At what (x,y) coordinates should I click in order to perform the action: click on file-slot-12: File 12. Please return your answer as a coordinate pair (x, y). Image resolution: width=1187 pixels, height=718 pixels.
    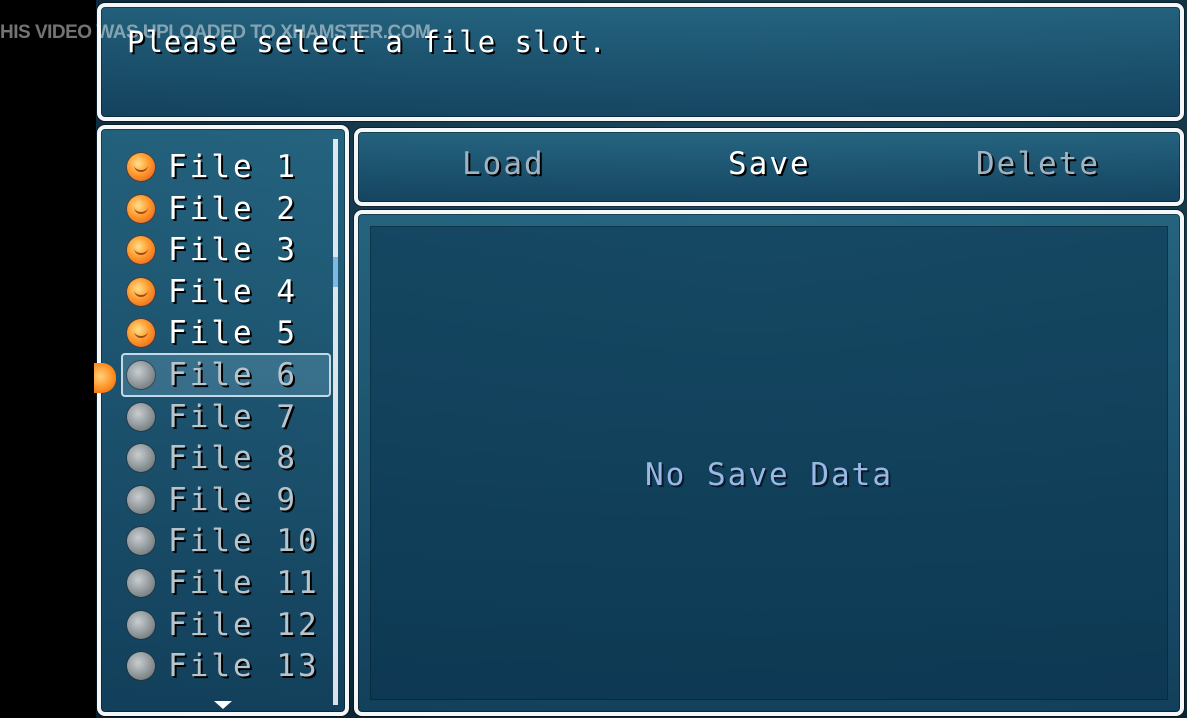
    Looking at the image, I should click on (223, 625).